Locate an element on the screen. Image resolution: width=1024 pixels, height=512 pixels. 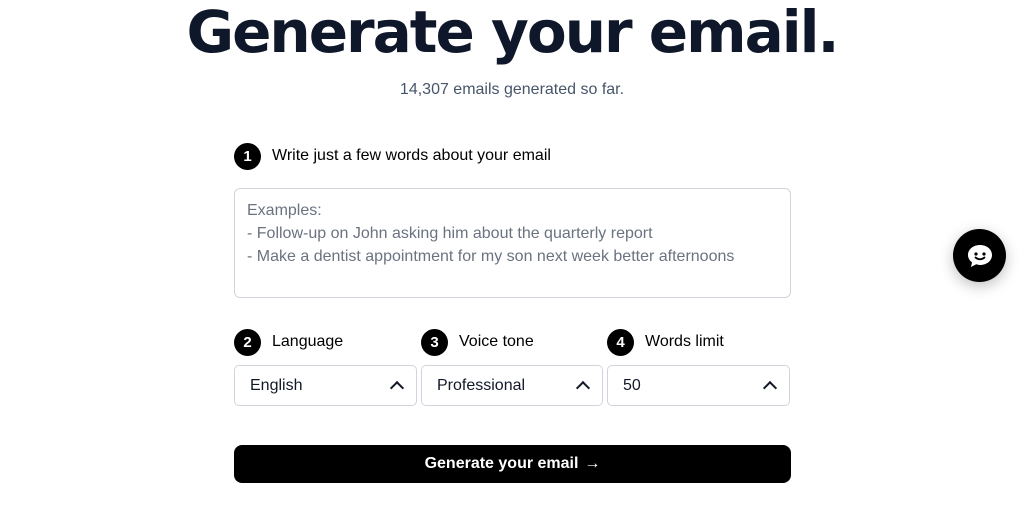
generate-button-label: Generate your email is located at coordinates (501, 463).